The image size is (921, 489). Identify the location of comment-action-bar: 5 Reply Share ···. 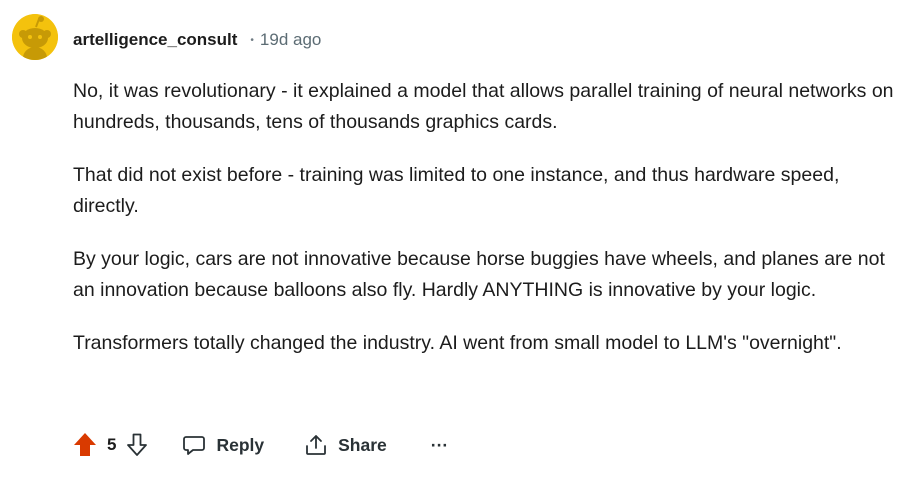
(260, 445).